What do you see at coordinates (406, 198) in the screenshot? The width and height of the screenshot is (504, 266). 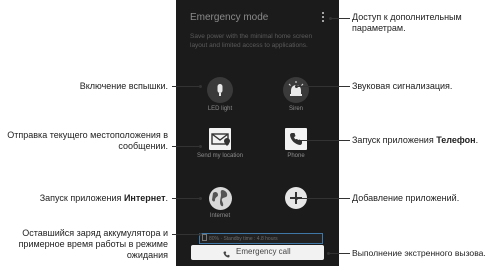 I see `annotation-add-apps: Добавление приложений.` at bounding box center [406, 198].